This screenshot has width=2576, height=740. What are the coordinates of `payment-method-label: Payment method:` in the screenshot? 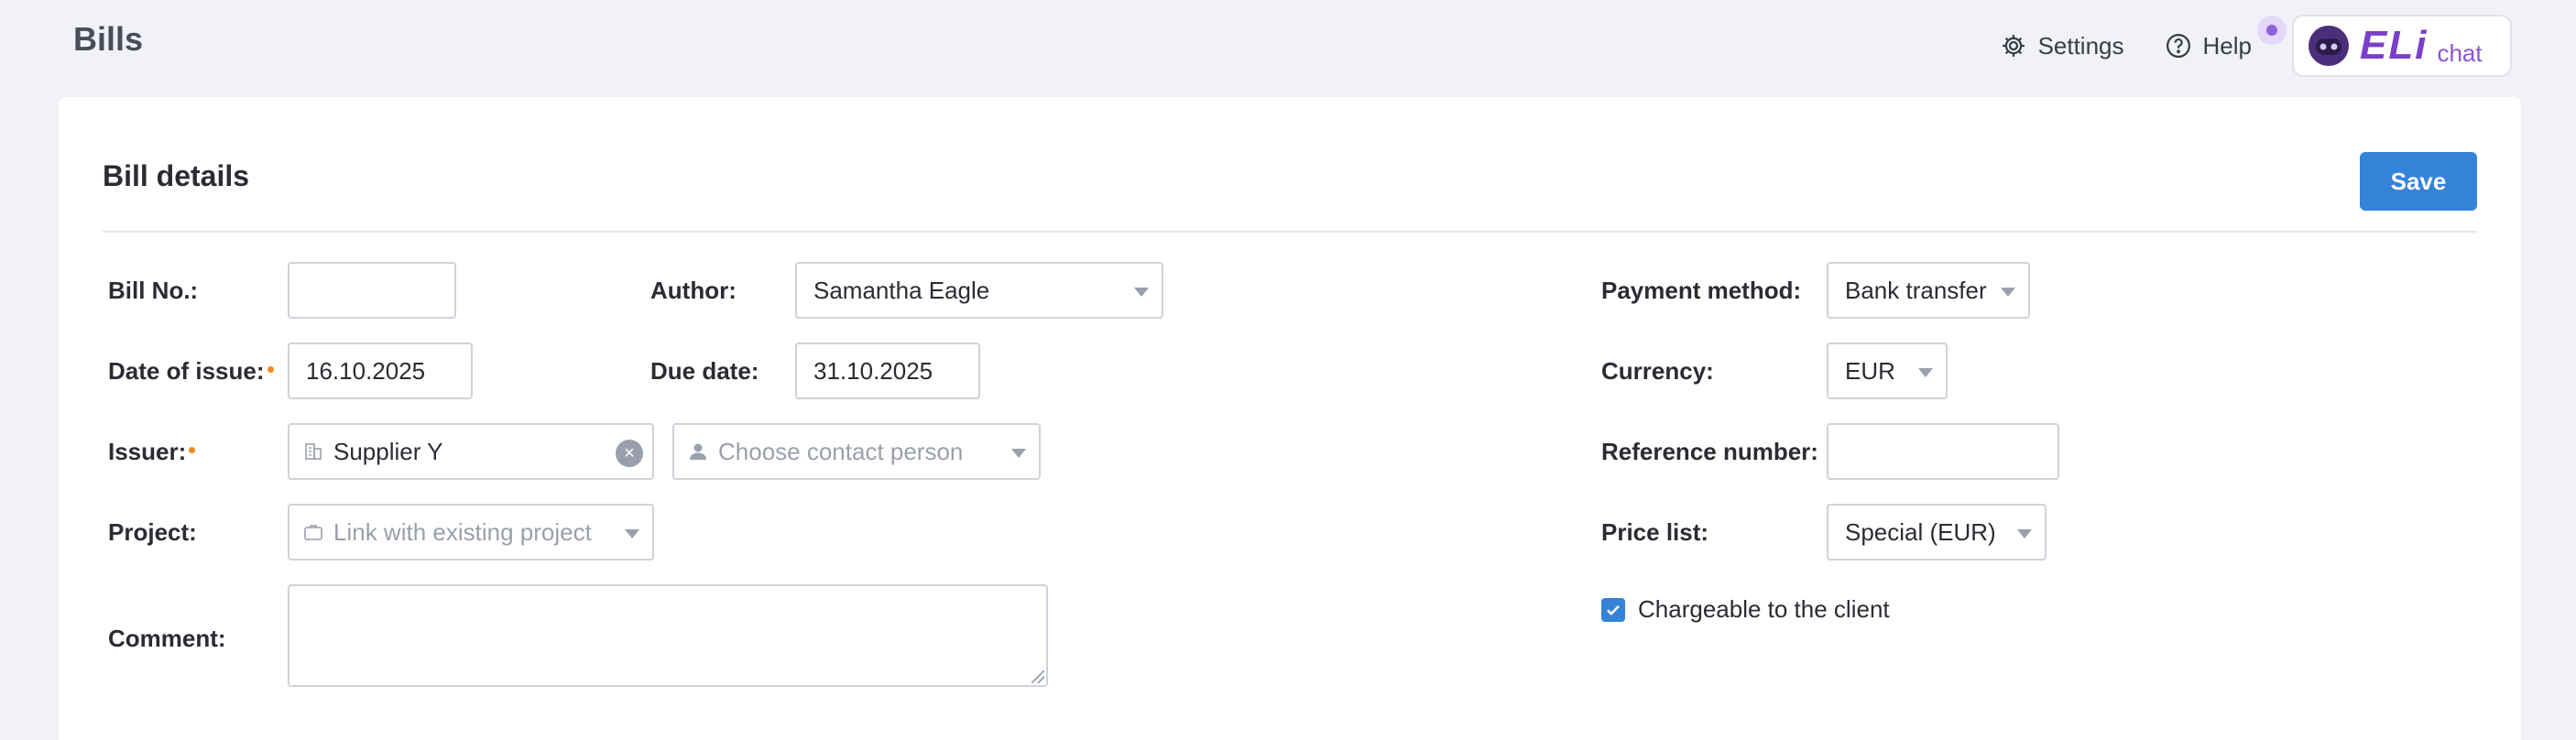 It's located at (1702, 290).